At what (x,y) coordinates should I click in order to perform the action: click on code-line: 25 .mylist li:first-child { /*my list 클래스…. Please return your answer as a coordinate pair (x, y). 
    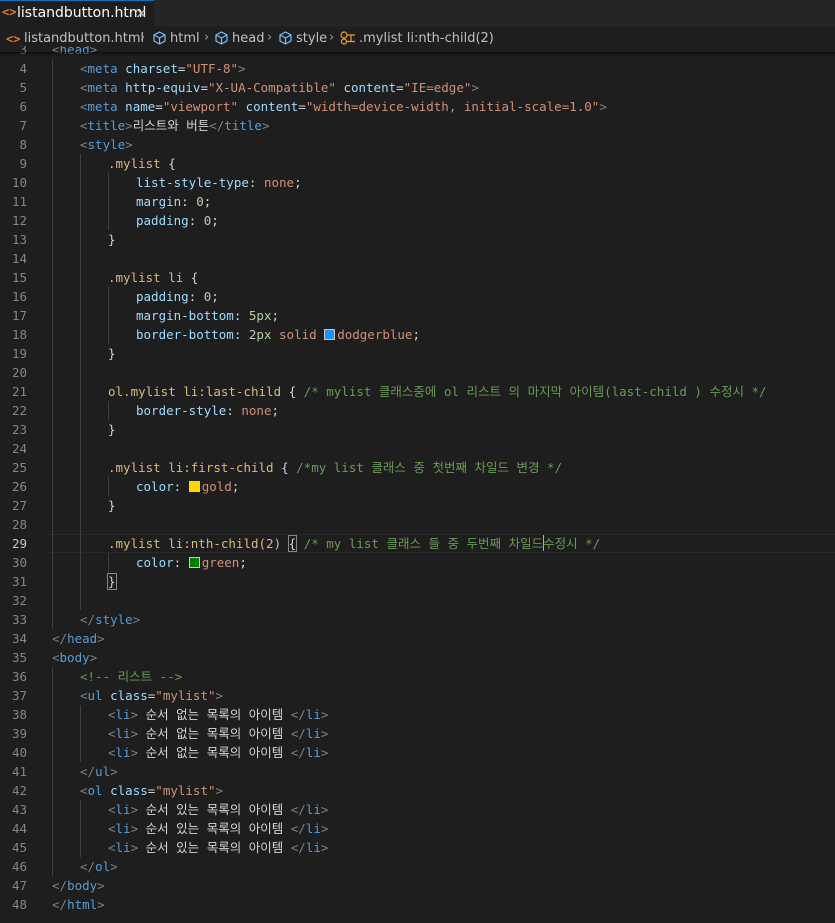
    Looking at the image, I should click on (417, 467).